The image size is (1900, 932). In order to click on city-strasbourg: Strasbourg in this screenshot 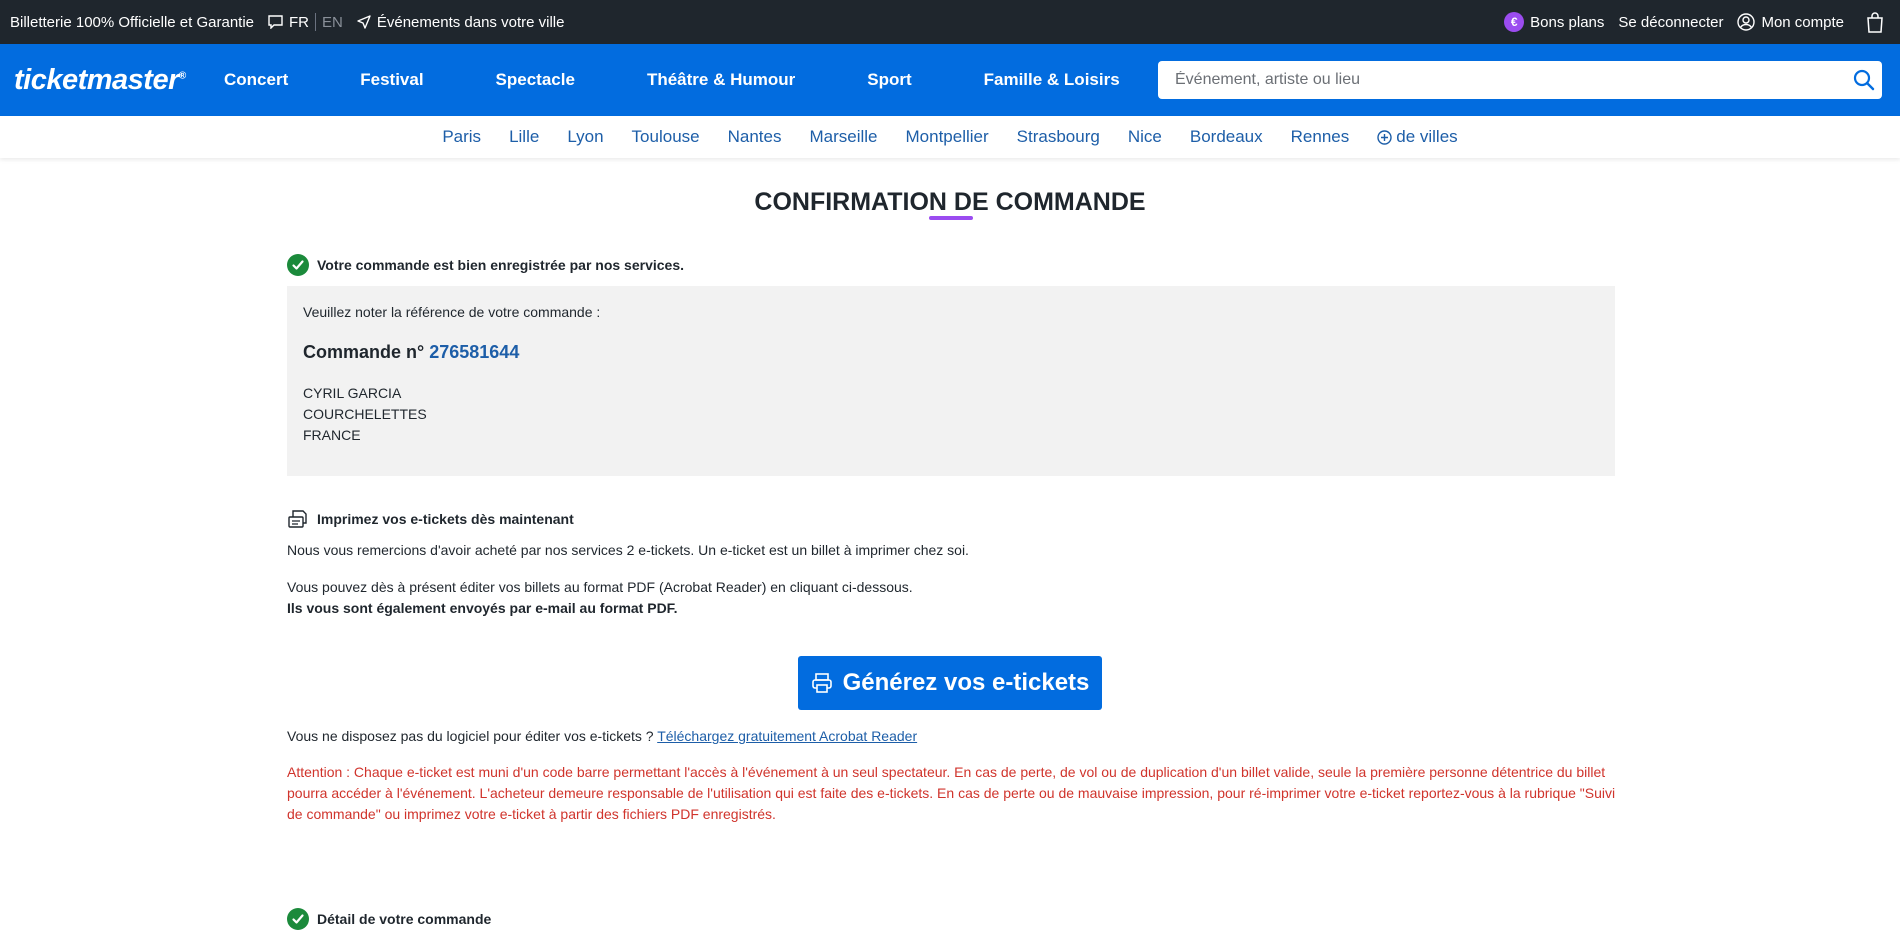, I will do `click(1058, 137)`.